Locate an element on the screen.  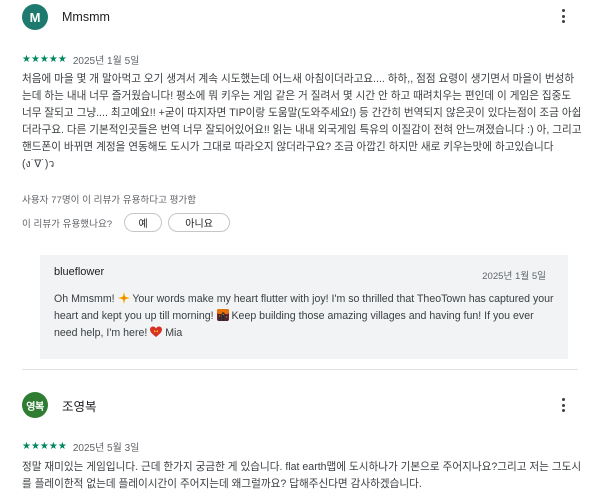
helpful-count: 사용자 77명이 이 리뷰가 유용하다고 평가함 is located at coordinates (109, 200).